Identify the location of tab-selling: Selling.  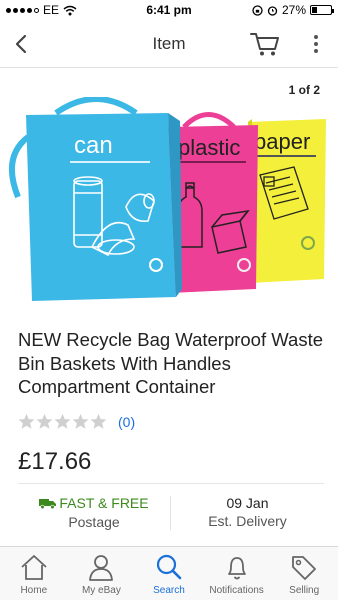
(304, 573).